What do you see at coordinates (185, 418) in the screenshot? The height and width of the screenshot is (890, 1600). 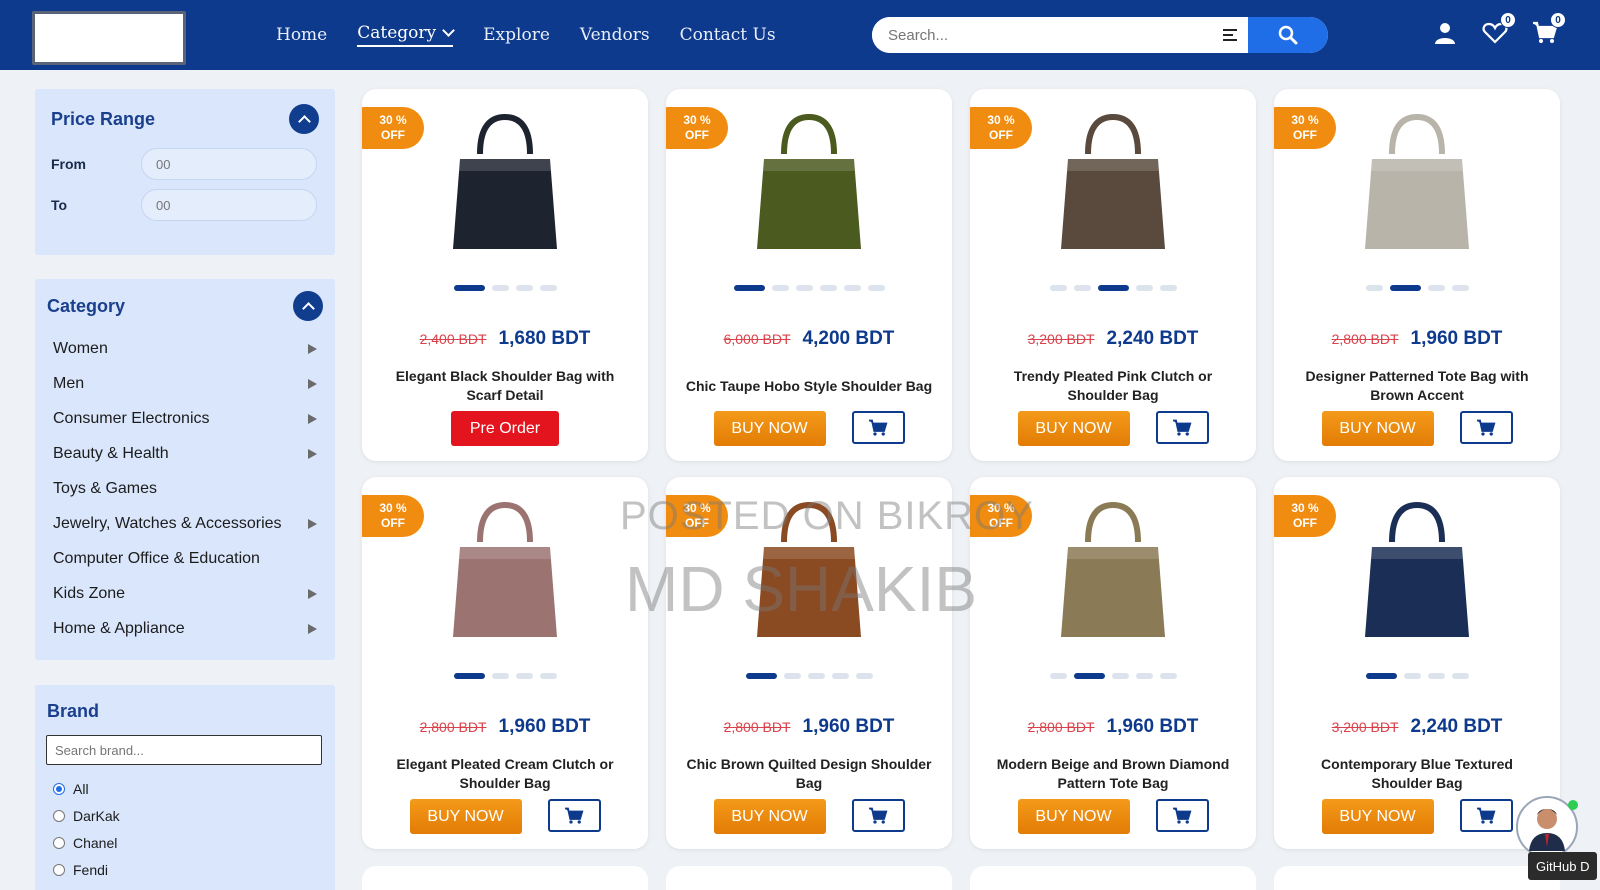 I see `category-item: Consumer Electronics` at bounding box center [185, 418].